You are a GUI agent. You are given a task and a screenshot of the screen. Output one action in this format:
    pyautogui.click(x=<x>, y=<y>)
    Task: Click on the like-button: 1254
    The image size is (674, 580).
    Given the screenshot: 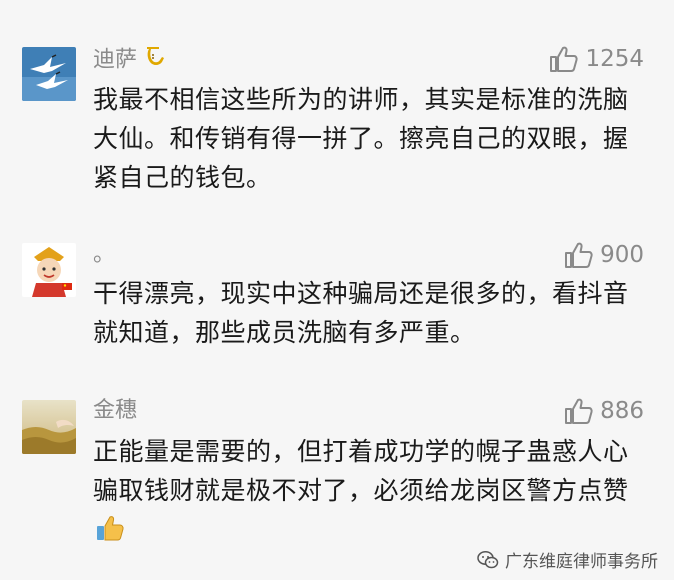 What is the action you would take?
    pyautogui.click(x=596, y=59)
    